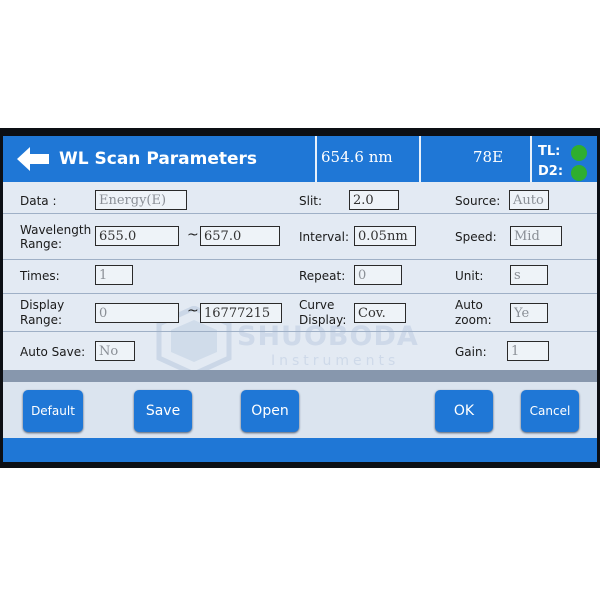 This screenshot has width=600, height=600. I want to click on slit-field: 2.0, so click(374, 200).